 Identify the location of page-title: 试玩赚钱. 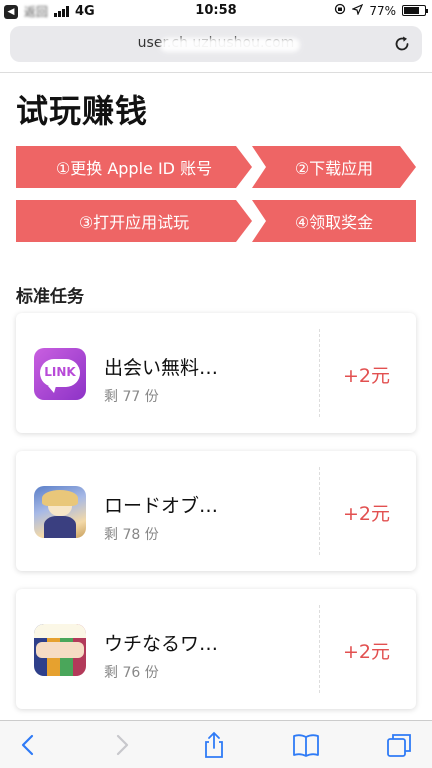
(82, 111).